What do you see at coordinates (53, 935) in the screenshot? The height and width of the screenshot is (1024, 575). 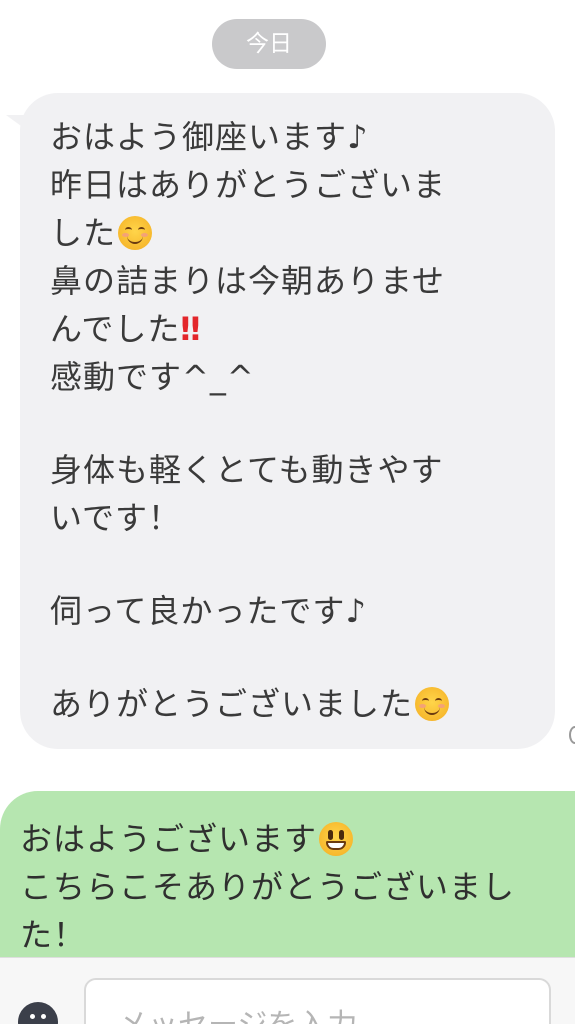 I see `message-text: た！` at bounding box center [53, 935].